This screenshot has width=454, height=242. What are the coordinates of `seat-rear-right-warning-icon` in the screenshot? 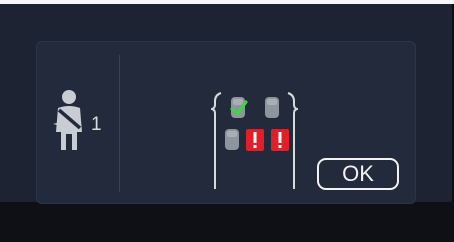 It's located at (280, 140).